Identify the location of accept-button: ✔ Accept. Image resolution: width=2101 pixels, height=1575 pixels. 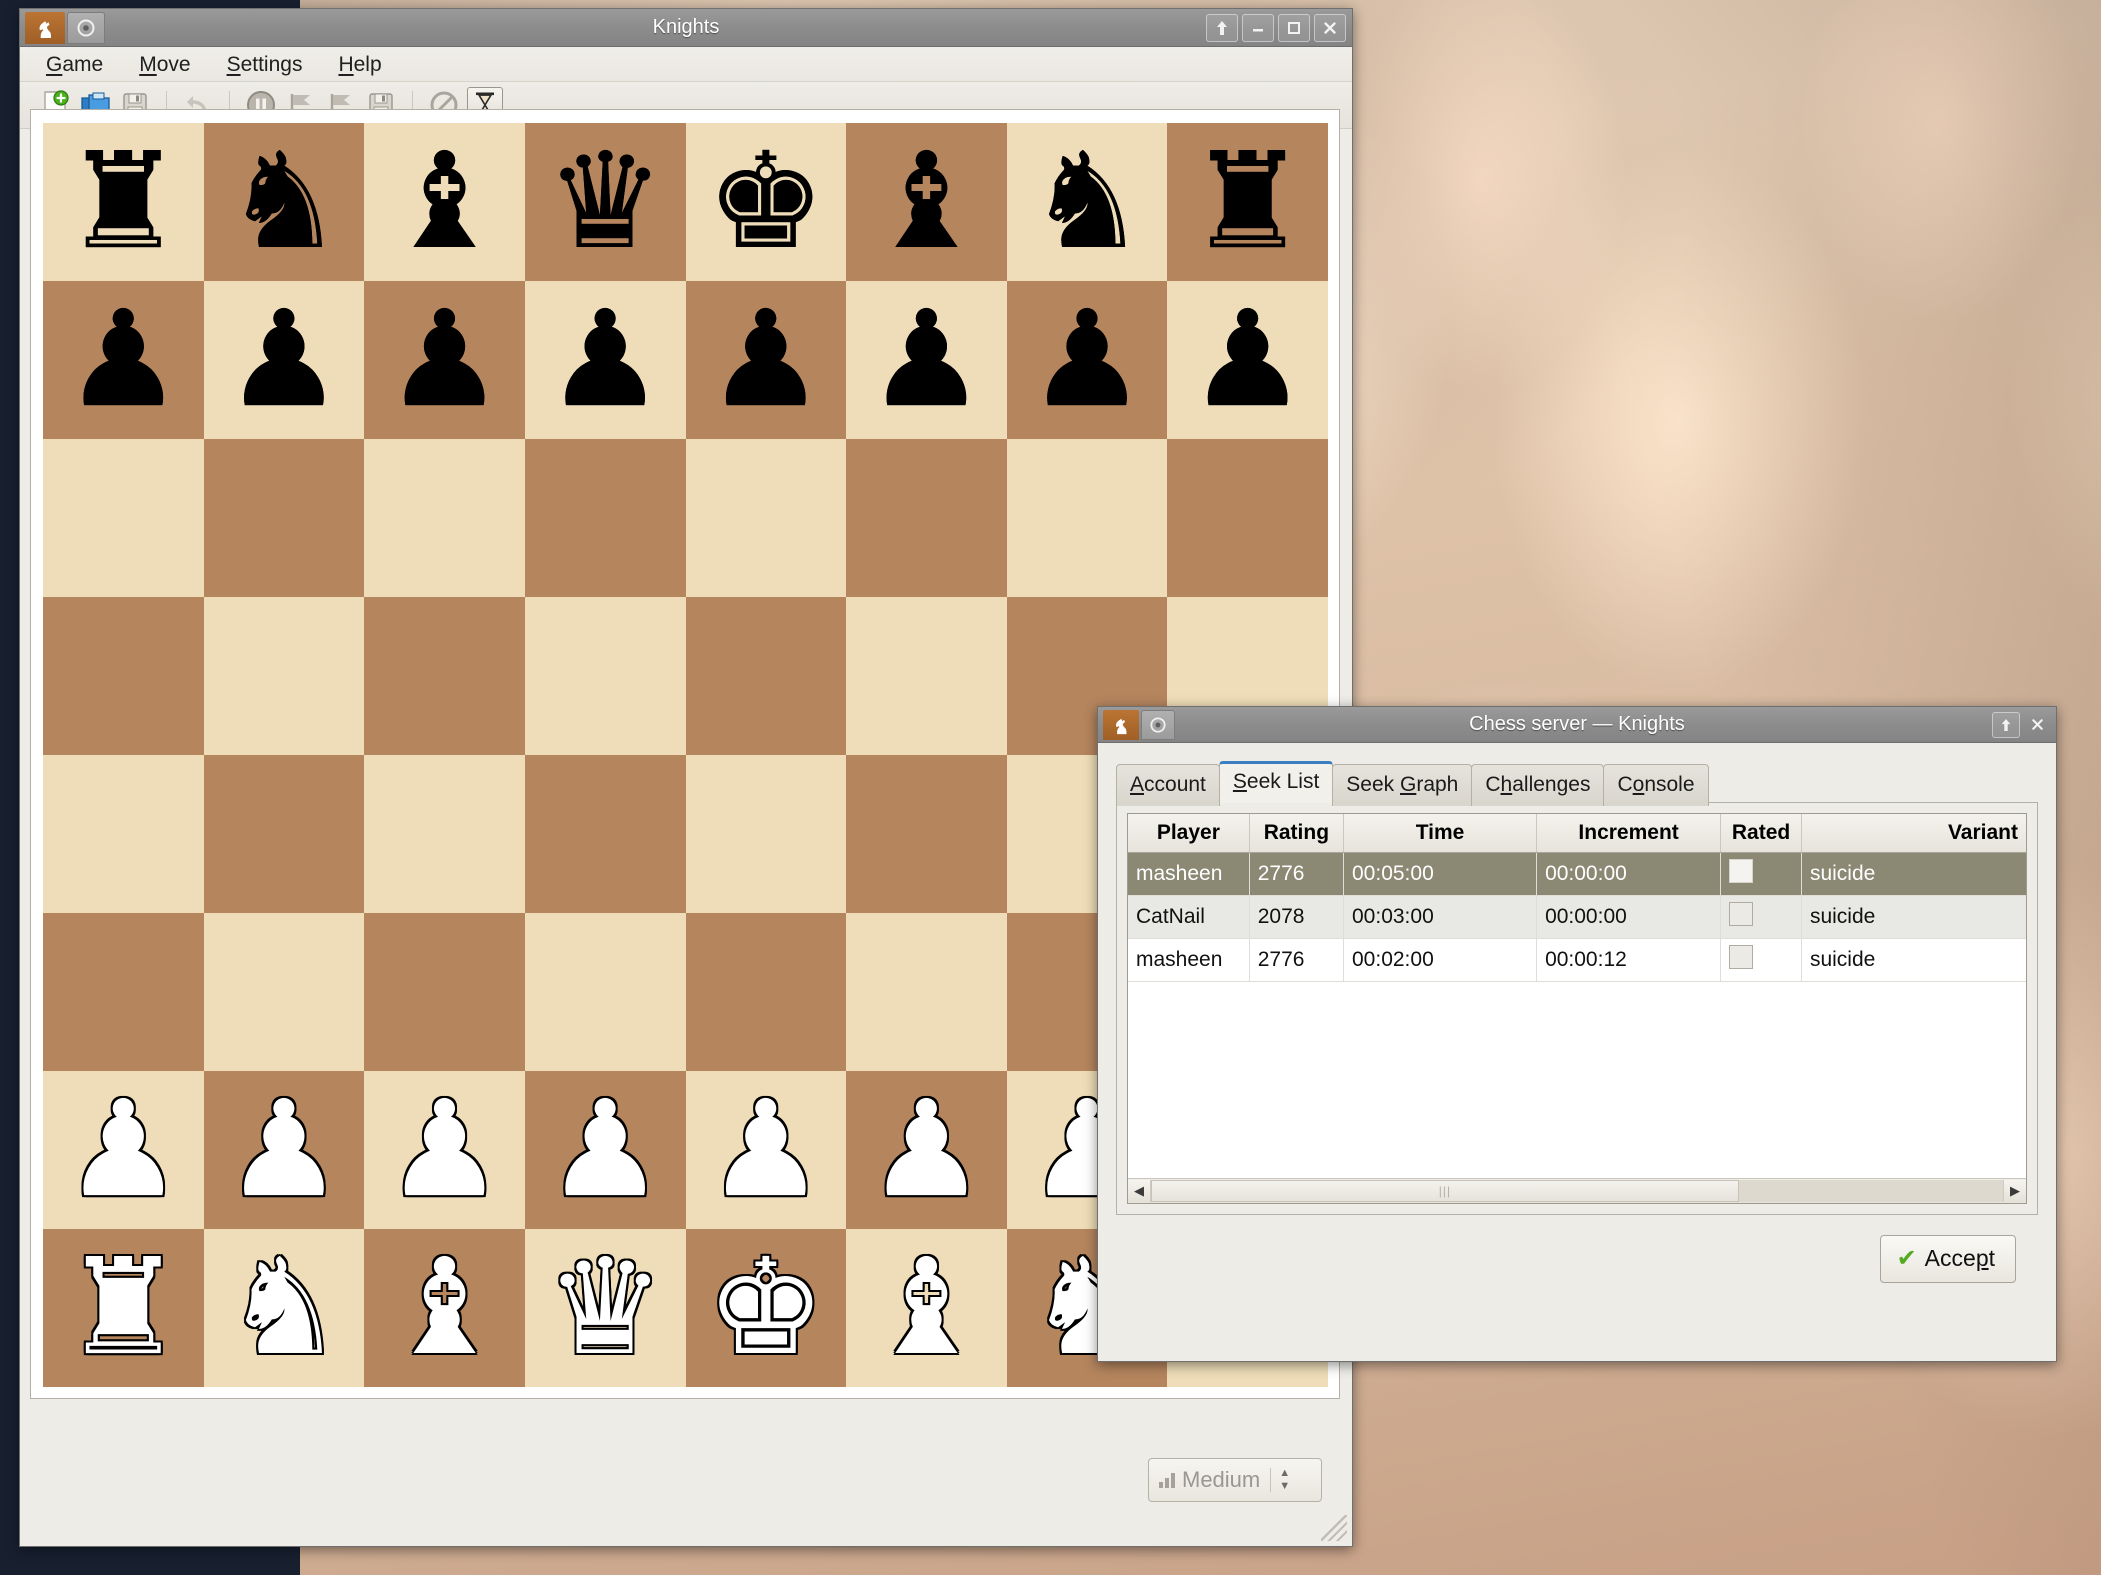
(1947, 1259).